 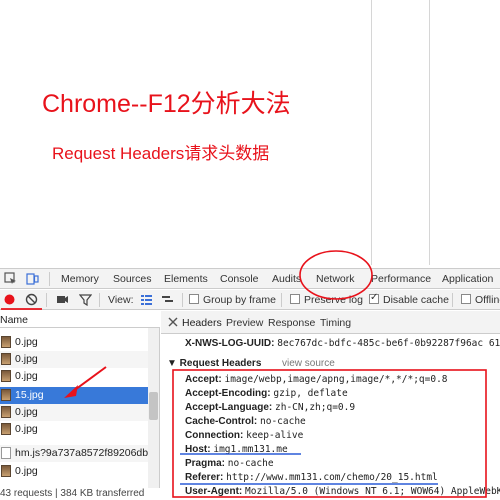 I want to click on tab-application: Application, so click(x=467, y=279).